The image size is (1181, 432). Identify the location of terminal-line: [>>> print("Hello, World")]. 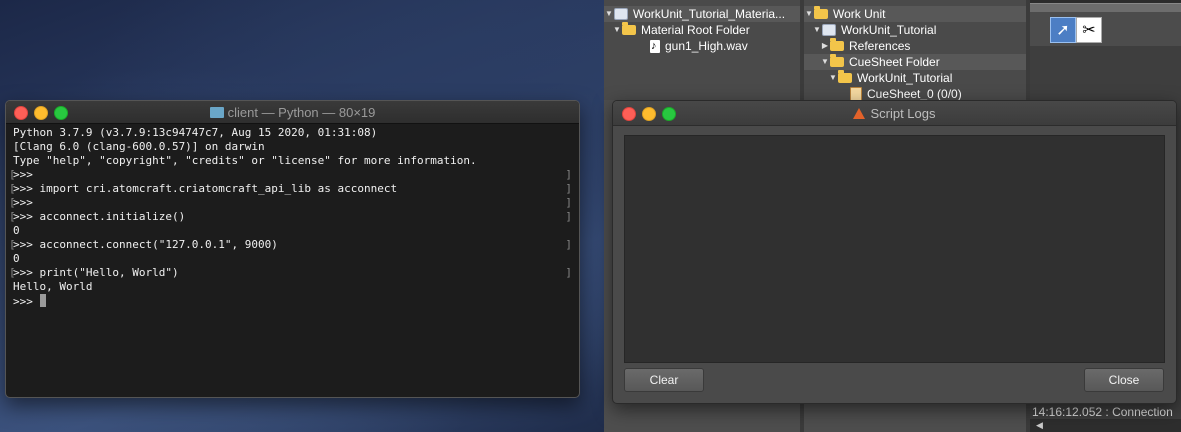
(292, 273).